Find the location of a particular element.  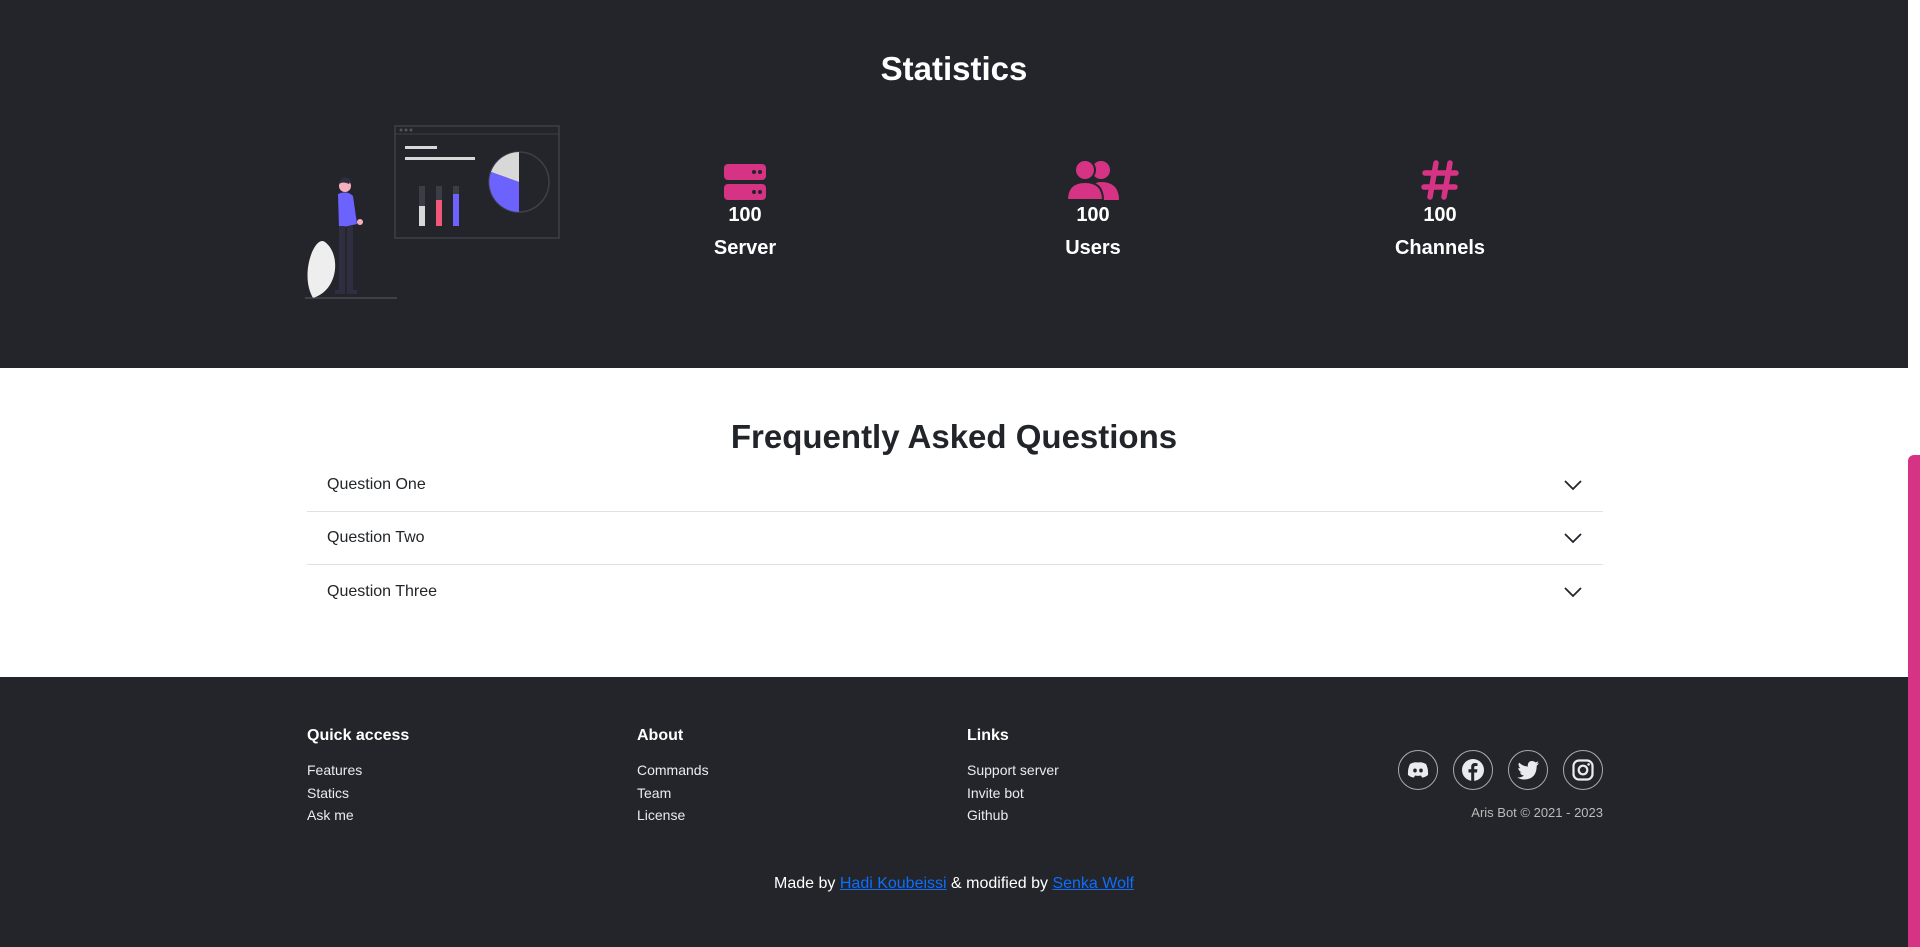

users-icon is located at coordinates (1093, 179).